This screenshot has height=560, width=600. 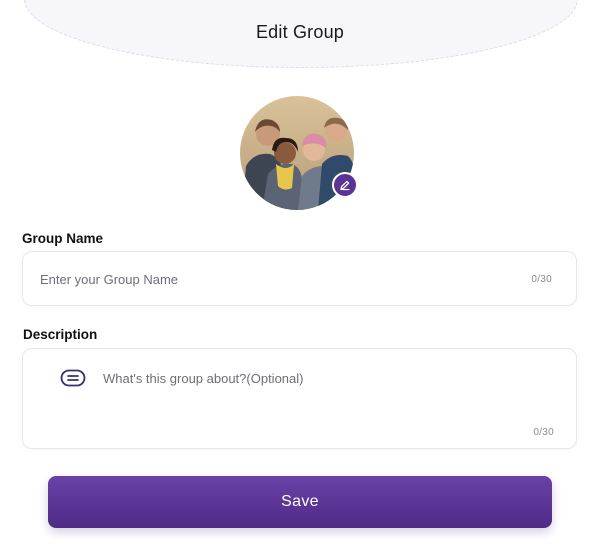 I want to click on group-name-label: Group Name, so click(x=63, y=238).